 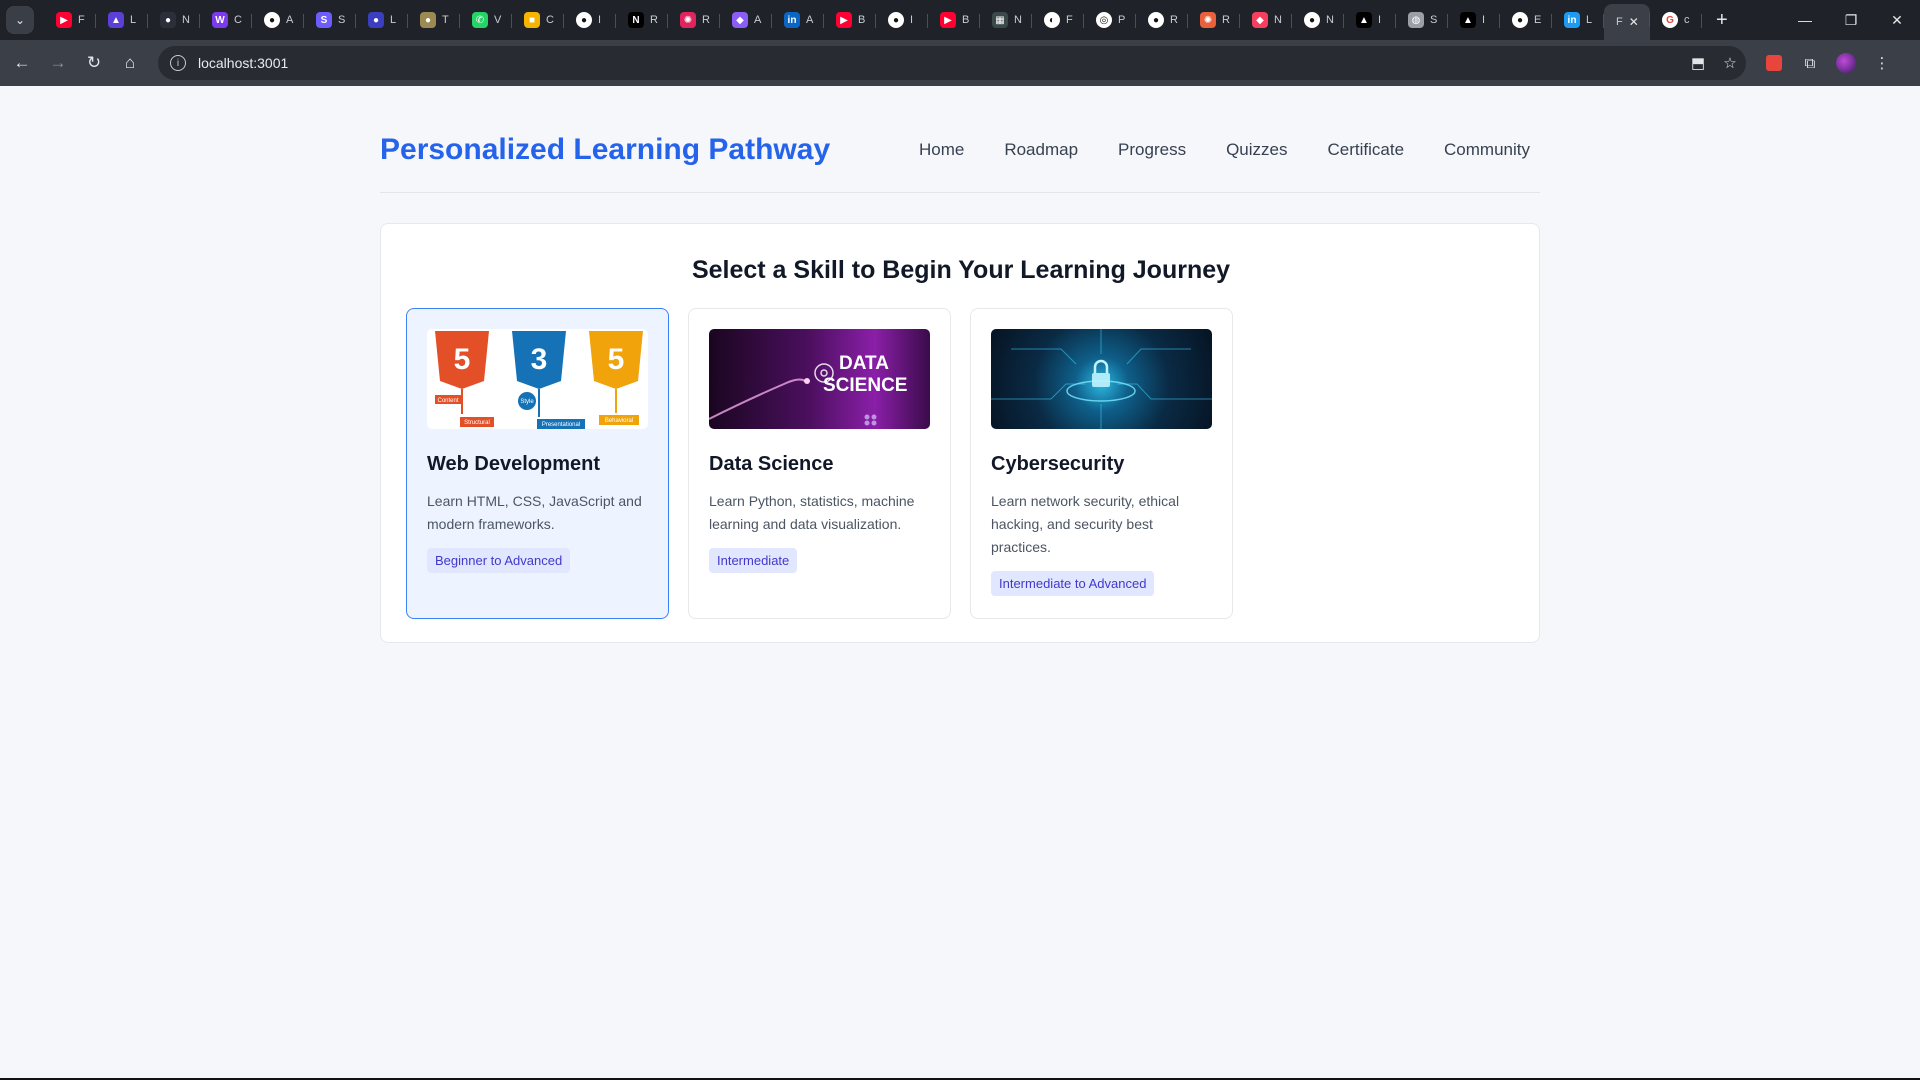 What do you see at coordinates (64, 20) in the screenshot?
I see `tab-favicon-icon: ▶` at bounding box center [64, 20].